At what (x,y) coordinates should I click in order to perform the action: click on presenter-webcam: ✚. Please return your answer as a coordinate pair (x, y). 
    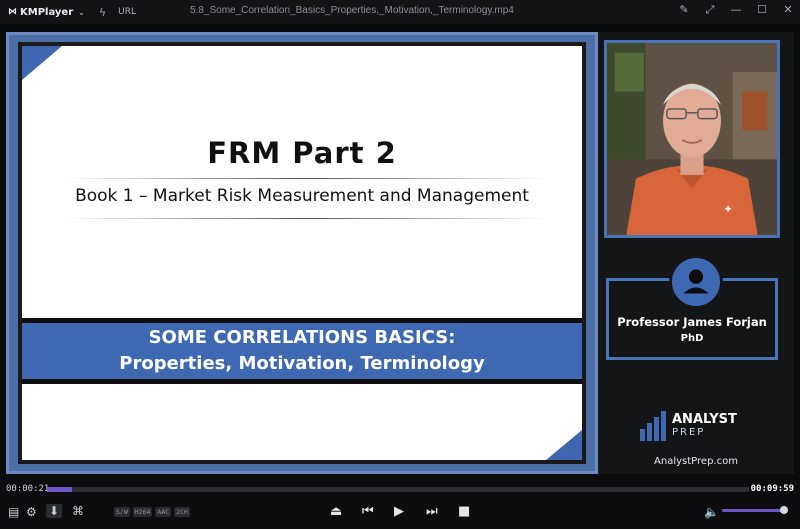
    Looking at the image, I should click on (692, 139).